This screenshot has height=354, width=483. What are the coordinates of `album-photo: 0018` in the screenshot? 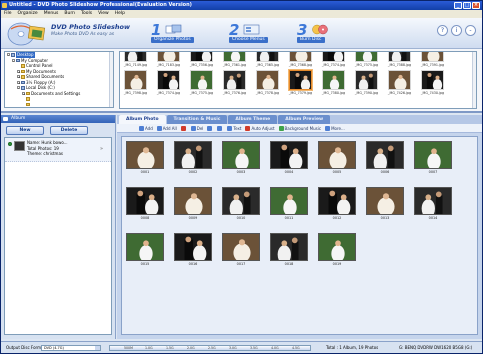 It's located at (289, 249).